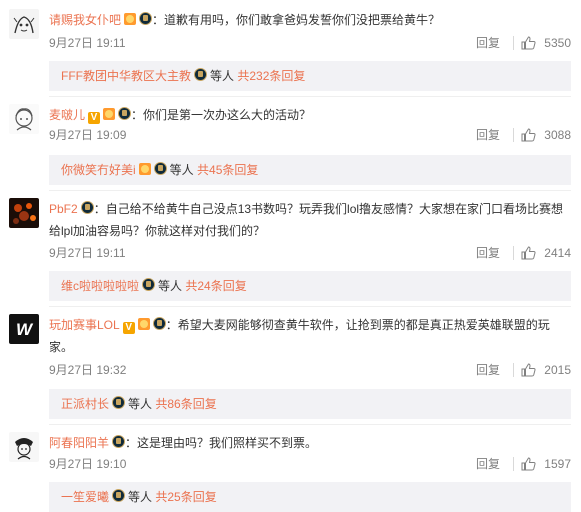 The width and height of the screenshot is (581, 512). What do you see at coordinates (271, 76) in the screenshot?
I see `thread-count: 共232条回复` at bounding box center [271, 76].